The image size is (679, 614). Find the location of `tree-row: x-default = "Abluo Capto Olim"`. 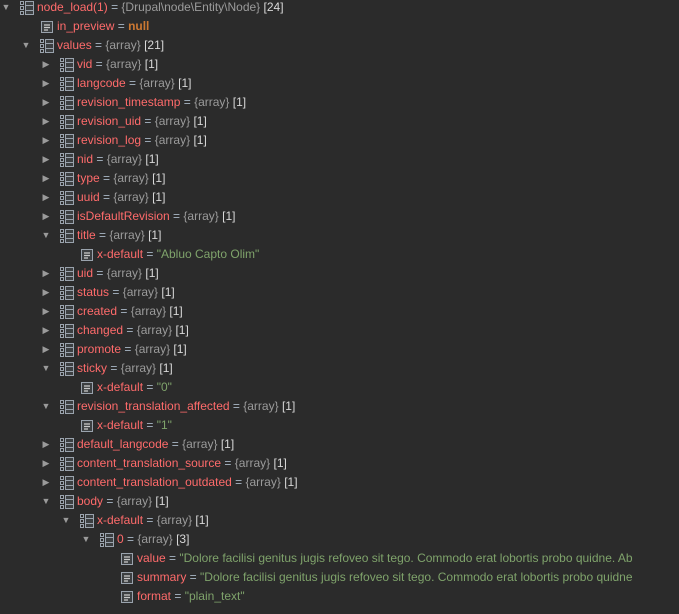

tree-row: x-default = "Abluo Capto Olim" is located at coordinates (339, 254).